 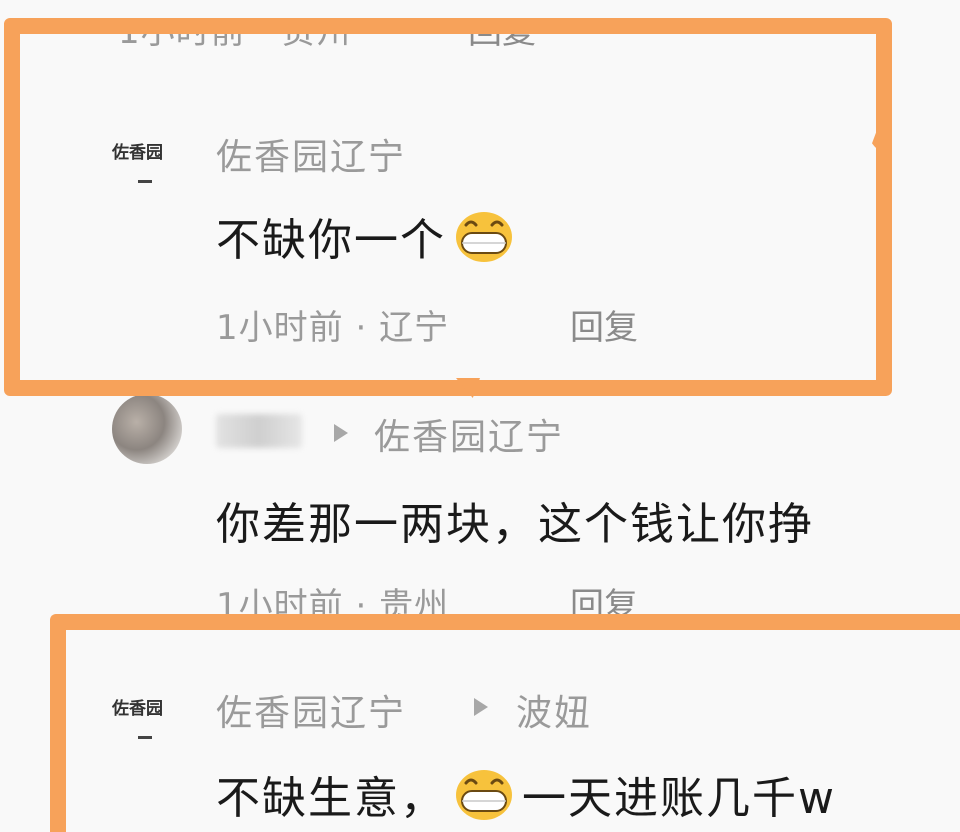 I want to click on comment-2-reply-label: 回复, so click(x=604, y=600).